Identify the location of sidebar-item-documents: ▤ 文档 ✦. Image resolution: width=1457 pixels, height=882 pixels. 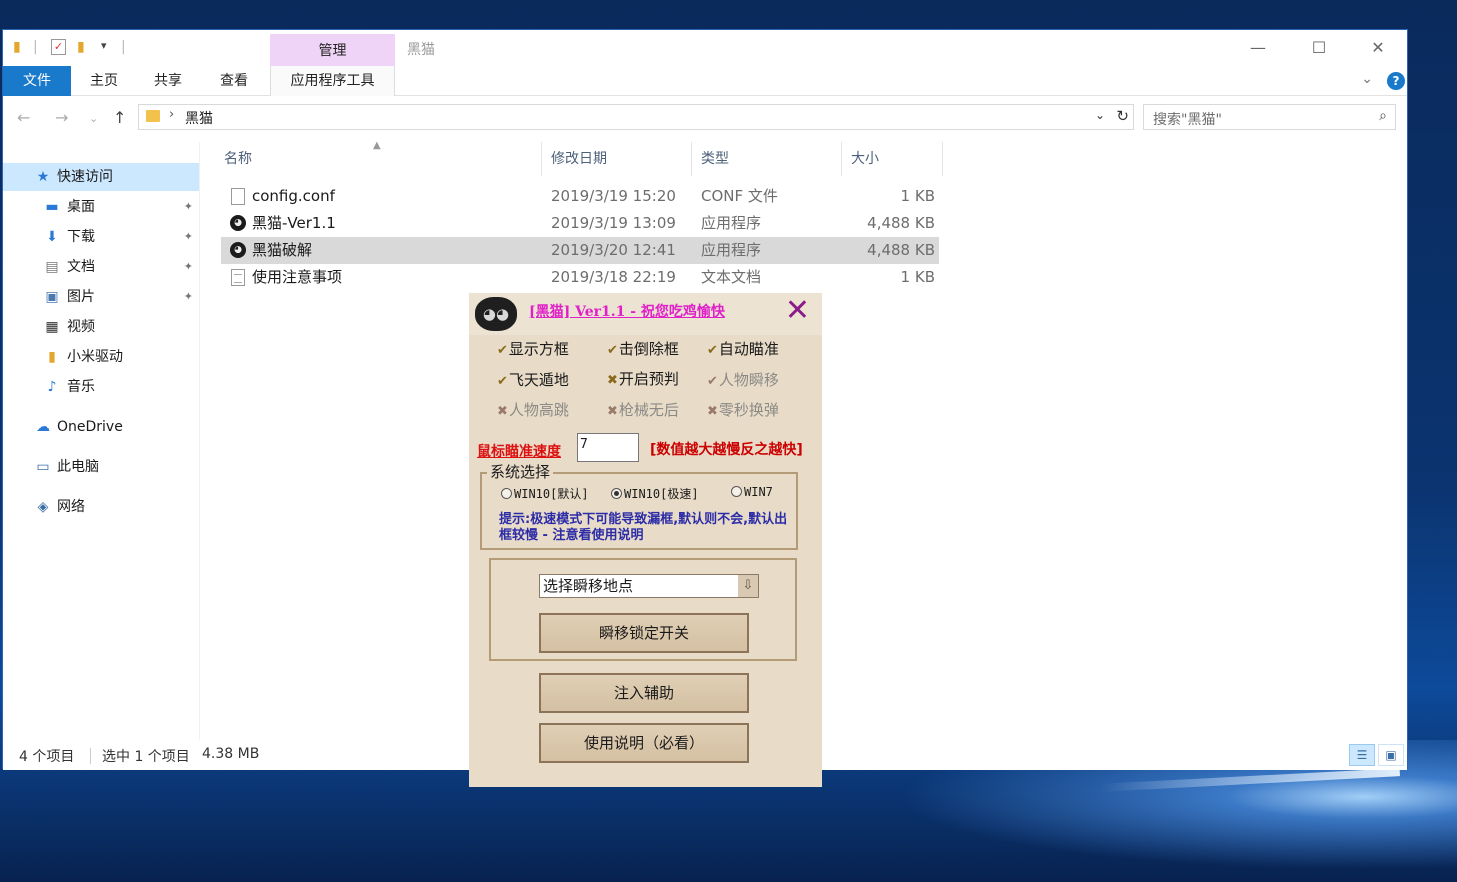
(101, 267).